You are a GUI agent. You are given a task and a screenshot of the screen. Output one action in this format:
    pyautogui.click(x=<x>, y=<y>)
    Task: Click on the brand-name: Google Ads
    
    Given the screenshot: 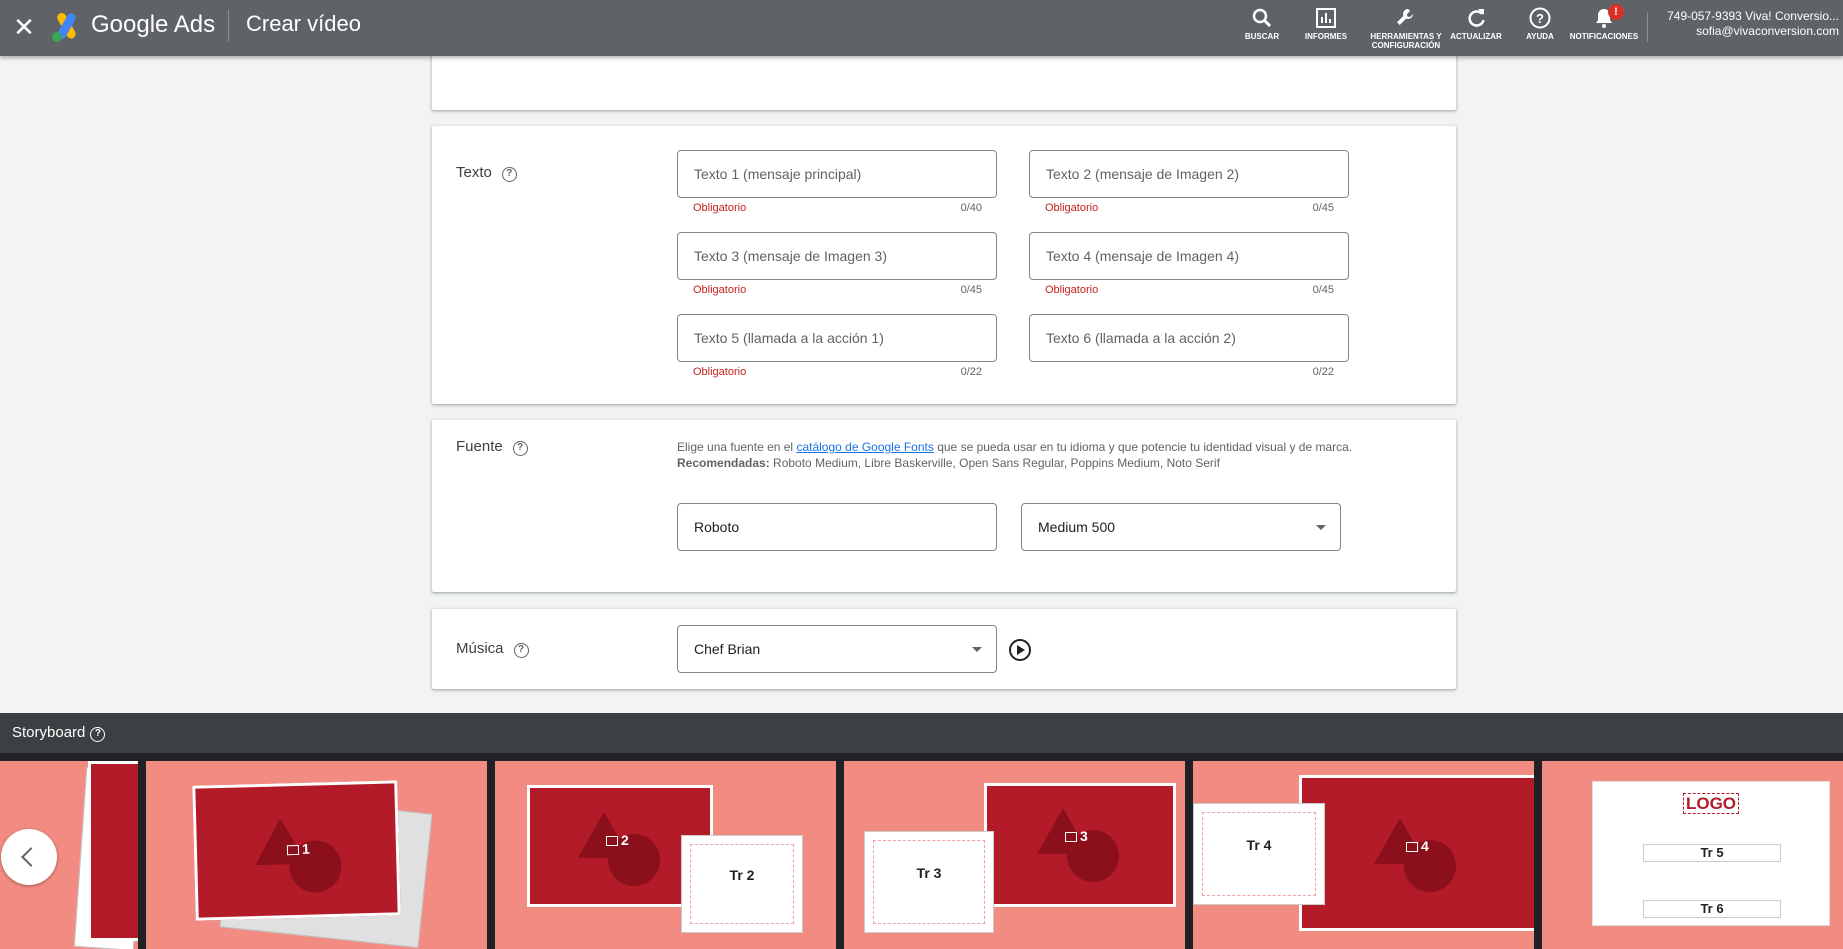 What is the action you would take?
    pyautogui.click(x=153, y=24)
    